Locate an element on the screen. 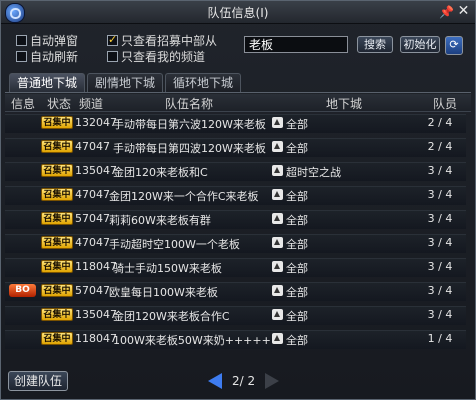  column-channel: 频道 is located at coordinates (91, 103).